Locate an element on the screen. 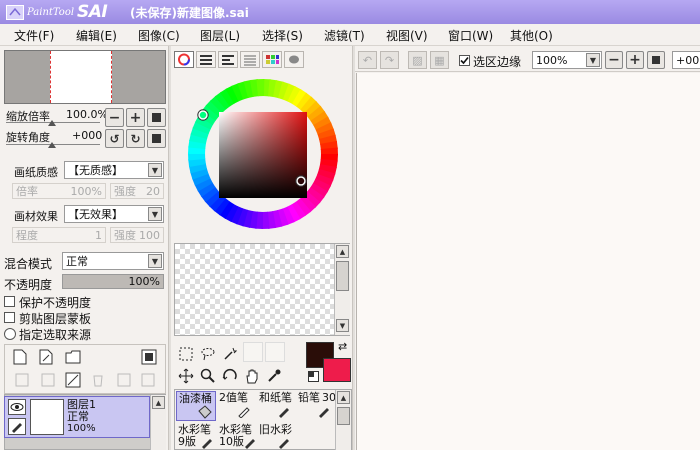 The width and height of the screenshot is (700, 450). lasso-icon is located at coordinates (208, 354).